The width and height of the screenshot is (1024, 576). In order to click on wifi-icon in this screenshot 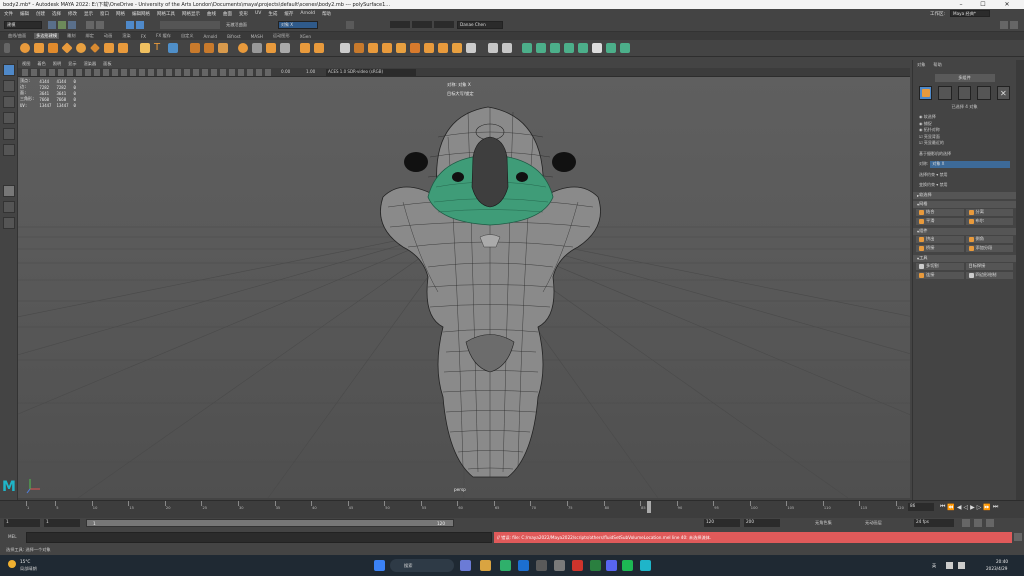, I will do `click(949, 565)`.